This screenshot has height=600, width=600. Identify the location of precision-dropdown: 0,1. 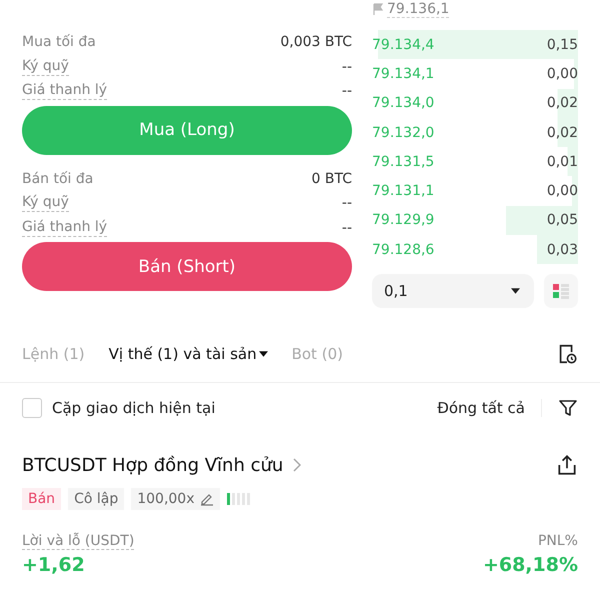
(453, 291).